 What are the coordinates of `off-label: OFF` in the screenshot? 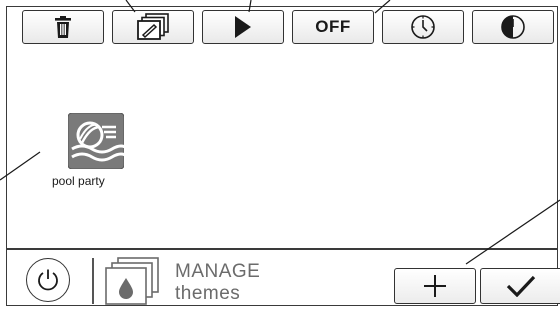 It's located at (333, 26).